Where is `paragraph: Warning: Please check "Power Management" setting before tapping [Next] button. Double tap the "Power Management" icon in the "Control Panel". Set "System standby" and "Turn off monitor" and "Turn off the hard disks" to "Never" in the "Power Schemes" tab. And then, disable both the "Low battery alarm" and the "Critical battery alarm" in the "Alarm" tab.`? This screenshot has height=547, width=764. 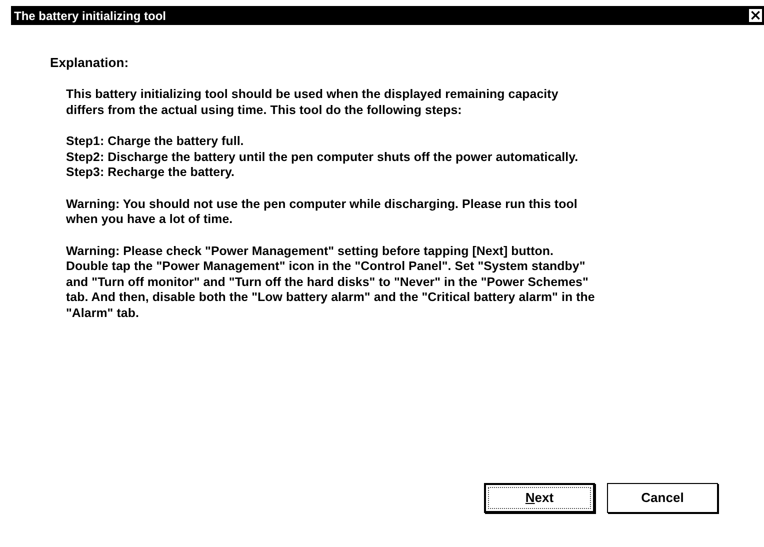 paragraph: Warning: Please check "Power Management" setting before tapping [Next] button. Double tap the "Power Management" icon in the "Control Panel". Set "System standby" and "Turn off monitor" and "Turn off the hard disks" to "Never" in the "Power Schemes" tab. And then, disable both the "Low battery alarm" and the "Critical battery alarm" in the "Alarm" tab. is located at coordinates (331, 282).